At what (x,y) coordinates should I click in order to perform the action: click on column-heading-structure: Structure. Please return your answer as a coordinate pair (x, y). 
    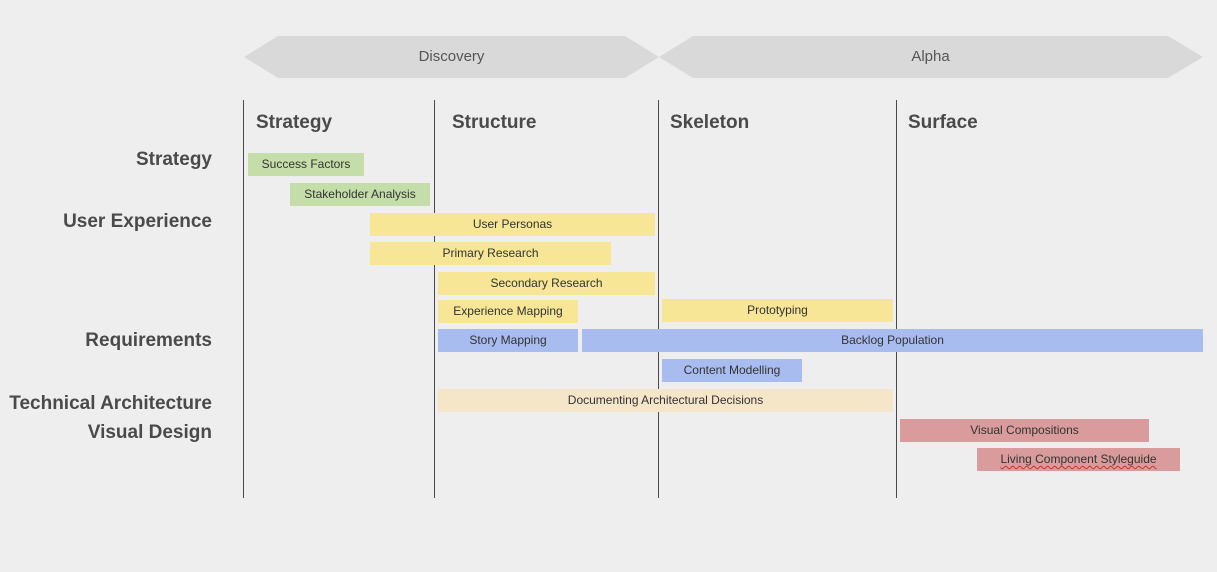
    Looking at the image, I should click on (494, 122).